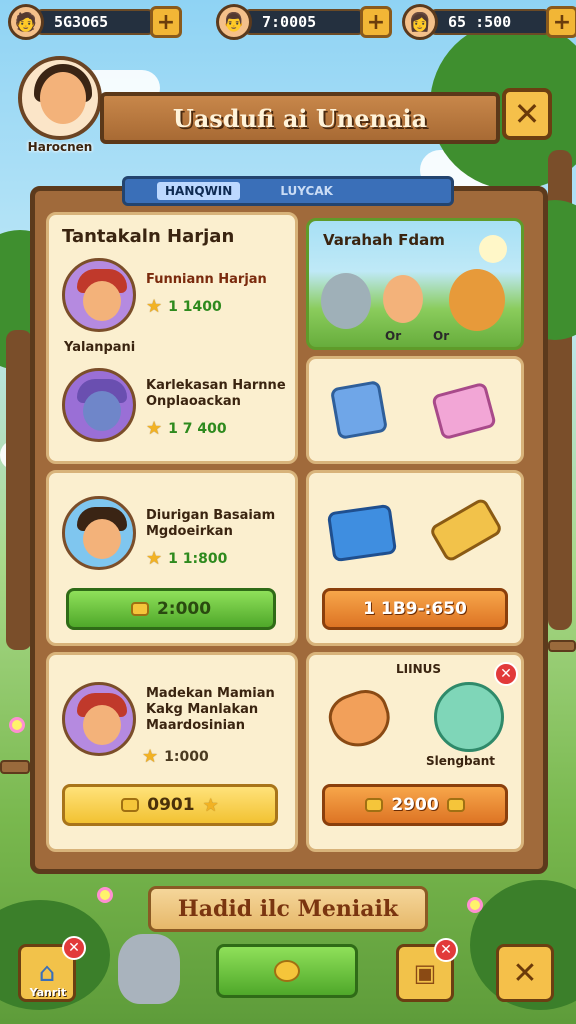 This screenshot has height=1024, width=576. I want to click on buy-bundle-button: 1 1B9-:650, so click(415, 609).